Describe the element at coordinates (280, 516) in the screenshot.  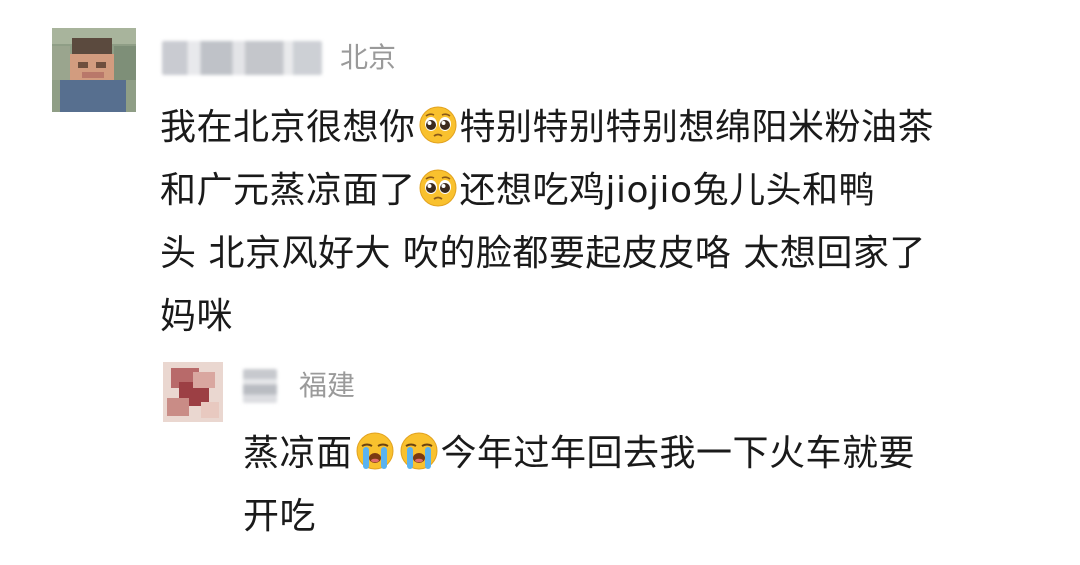
I see `text-segment: 开吃` at that location.